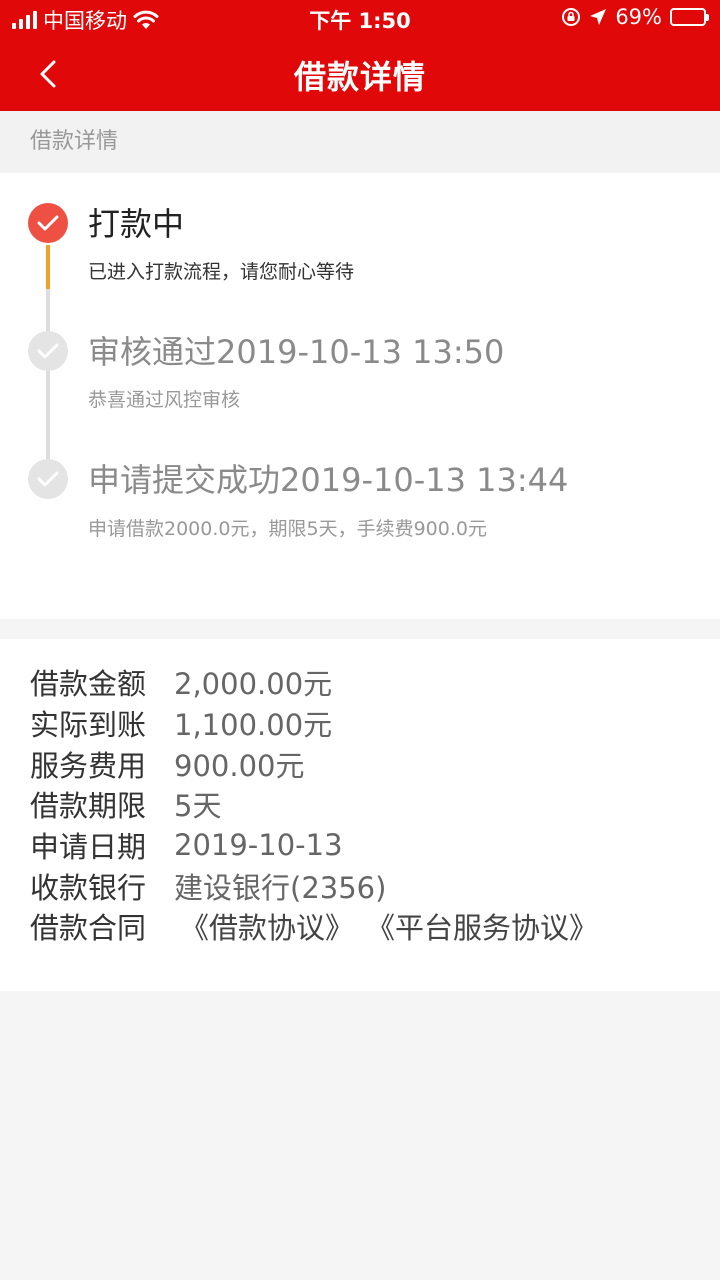 The height and width of the screenshot is (1280, 720). I want to click on detail-row-contract: 借款合同 《借款协议》 《平台服务协议》, so click(360, 926).